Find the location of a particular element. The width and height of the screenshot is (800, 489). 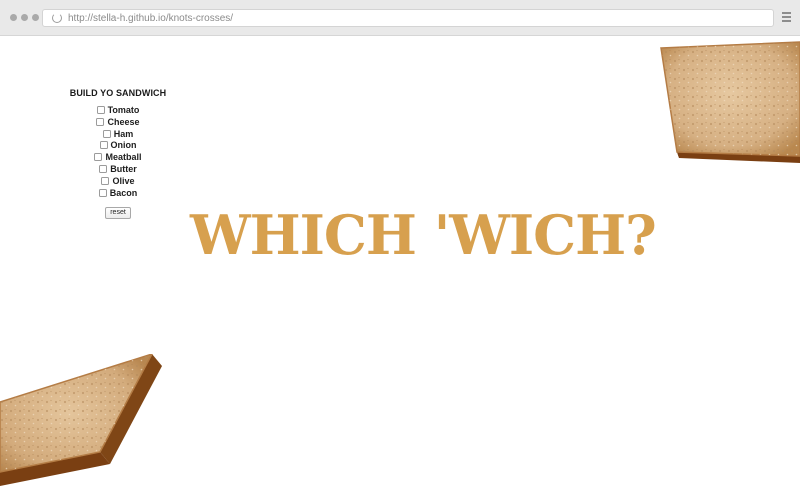

option-onion: Onion is located at coordinates (118, 146).